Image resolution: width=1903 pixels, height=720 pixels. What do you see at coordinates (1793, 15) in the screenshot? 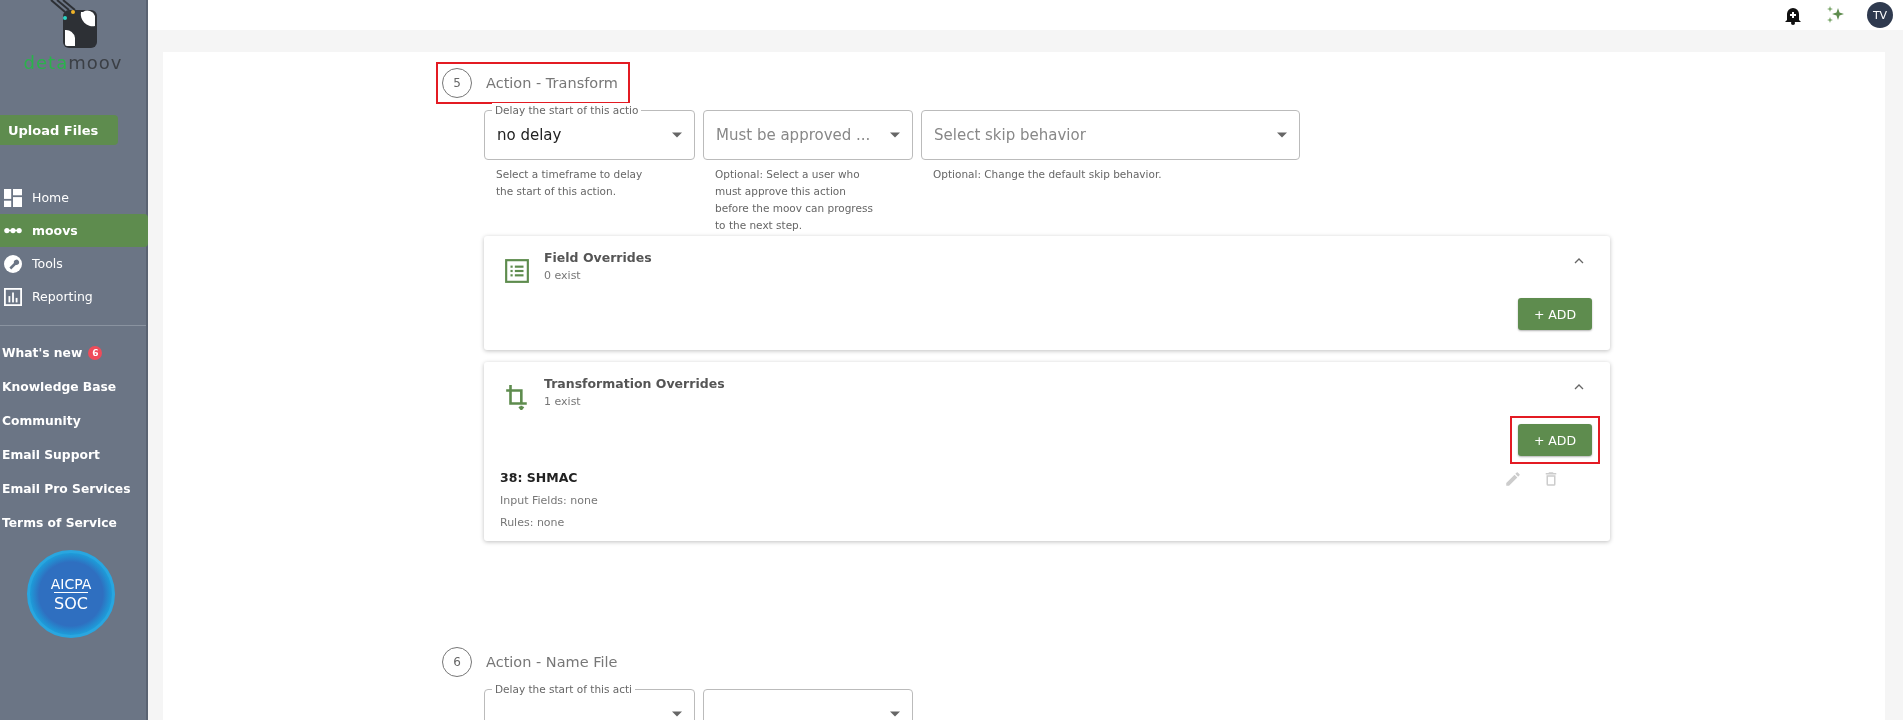
I see `bell-icon` at bounding box center [1793, 15].